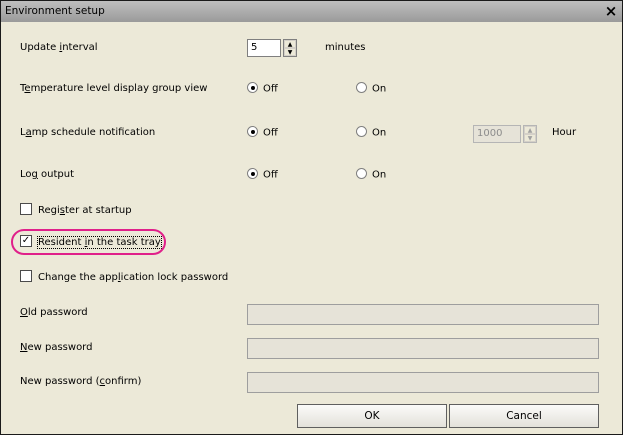 This screenshot has height=435, width=623. I want to click on update-interval-spinner: ▲ ▼, so click(290, 48).